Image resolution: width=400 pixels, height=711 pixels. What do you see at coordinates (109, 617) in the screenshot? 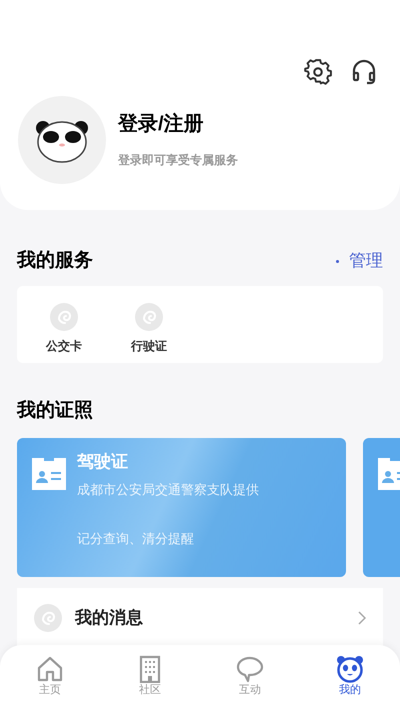
I see `messages-label: 我的消息` at bounding box center [109, 617].